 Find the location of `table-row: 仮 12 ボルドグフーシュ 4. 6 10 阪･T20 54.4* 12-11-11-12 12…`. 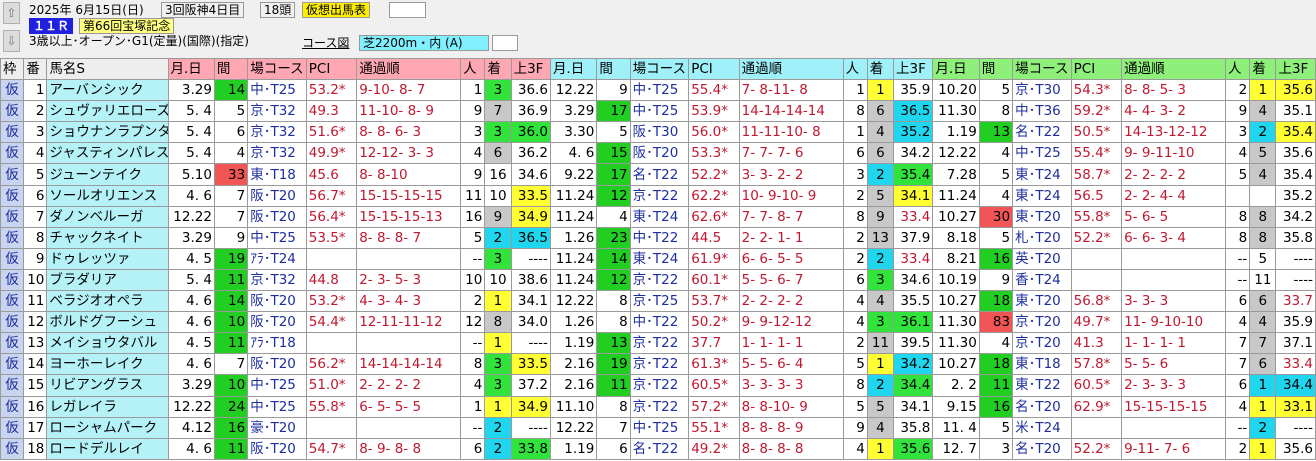

table-row: 仮 12 ボルドグフーシュ 4. 6 10 阪･T20 54.4* 12-11-11-12 12… is located at coordinates (658, 322).